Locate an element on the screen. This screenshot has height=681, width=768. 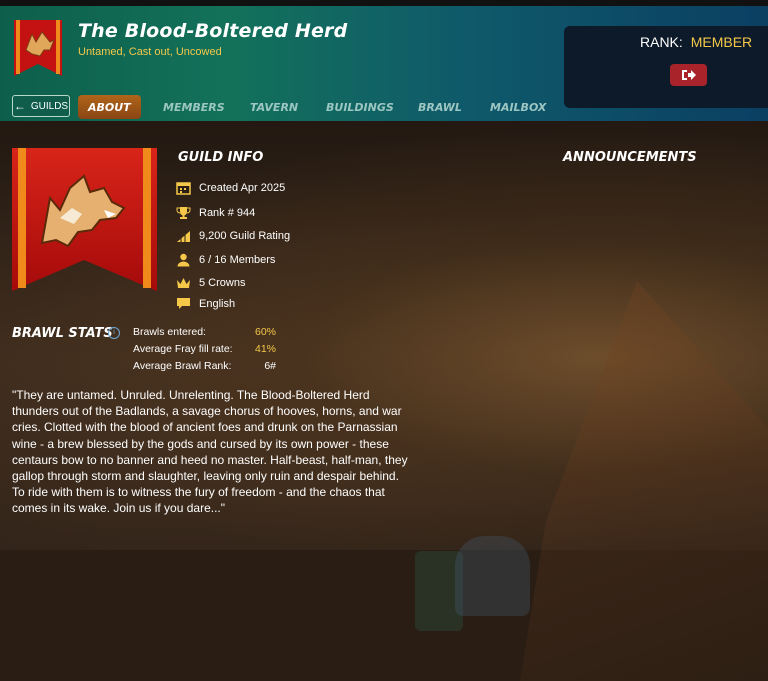
brawl-stats-title: BRAWL STATS is located at coordinates (62, 333).